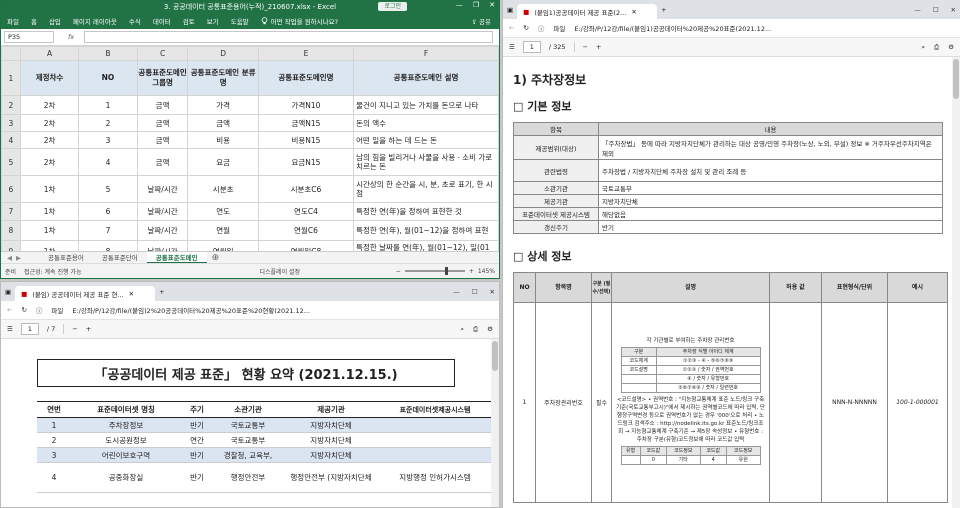 Image resolution: width=960 pixels, height=508 pixels. What do you see at coordinates (426, 123) in the screenshot?
I see `cell: 돈의 액수` at bounding box center [426, 123].